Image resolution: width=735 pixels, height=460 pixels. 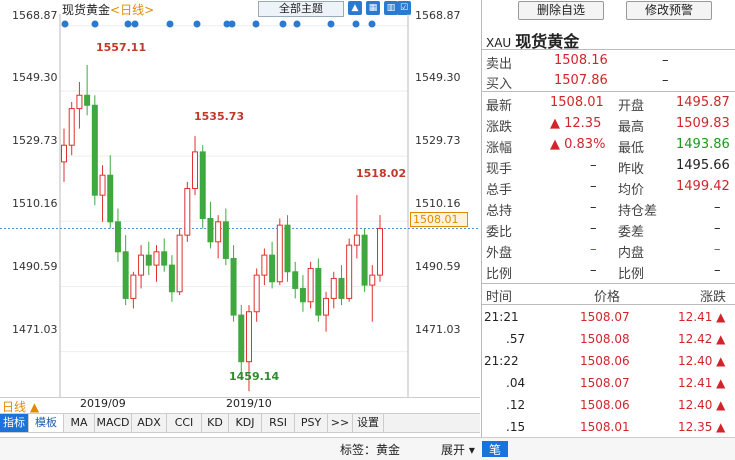 I want to click on month-label: 2019/10, so click(x=249, y=403).